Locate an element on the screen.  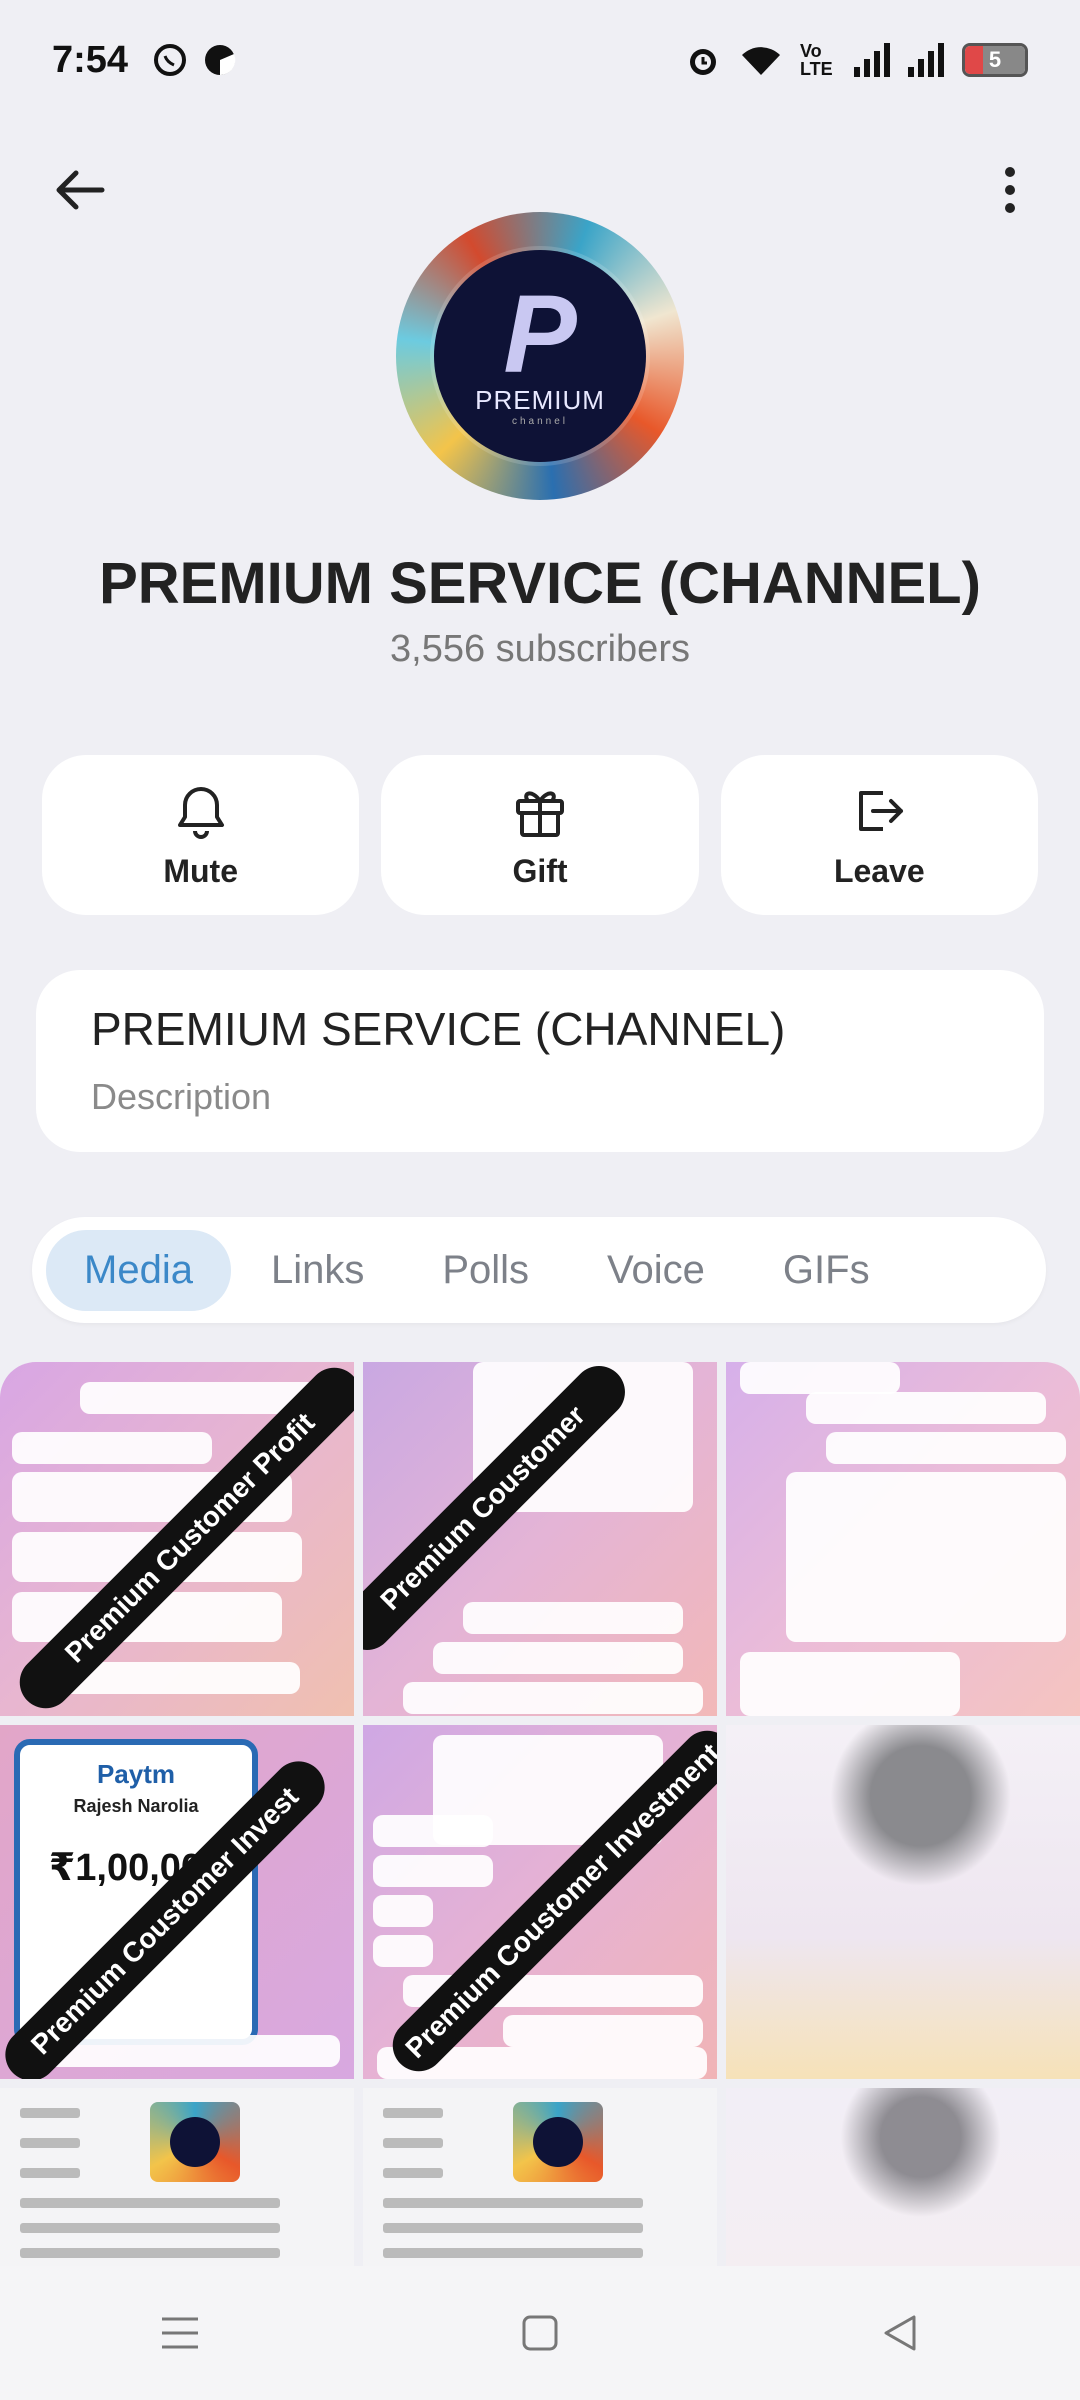
gift-button: Gift is located at coordinates (540, 835).